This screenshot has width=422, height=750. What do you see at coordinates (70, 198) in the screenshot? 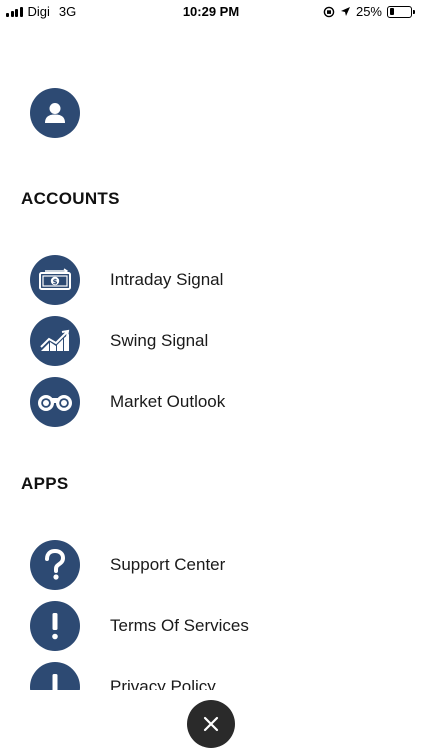
I see `accounts-section-title: ACCOUNTS` at bounding box center [70, 198].